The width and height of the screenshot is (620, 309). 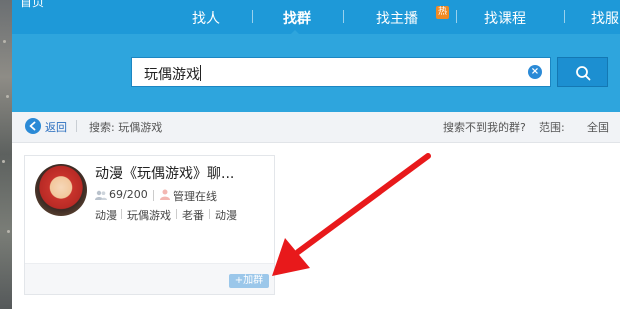 I want to click on admin-status: 管理在线, so click(x=195, y=196).